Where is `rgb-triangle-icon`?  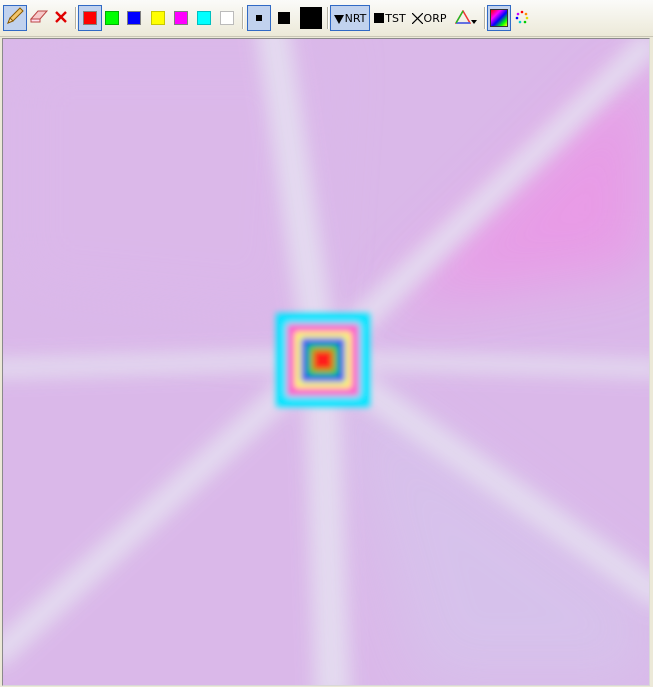
rgb-triangle-icon is located at coordinates (463, 18).